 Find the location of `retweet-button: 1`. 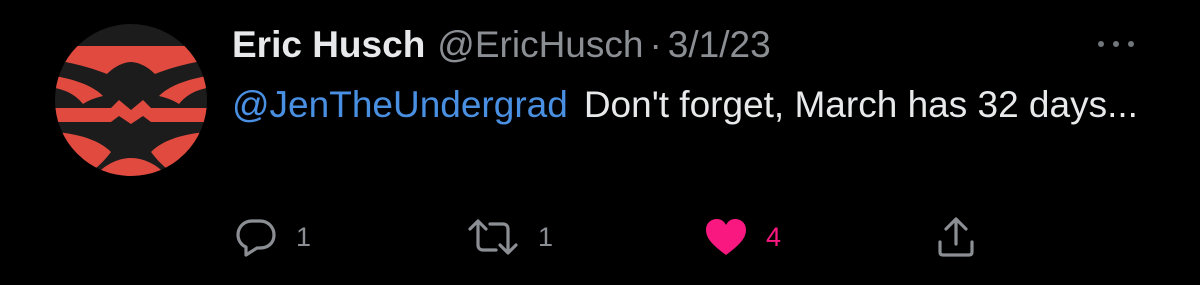

retweet-button: 1 is located at coordinates (509, 237).